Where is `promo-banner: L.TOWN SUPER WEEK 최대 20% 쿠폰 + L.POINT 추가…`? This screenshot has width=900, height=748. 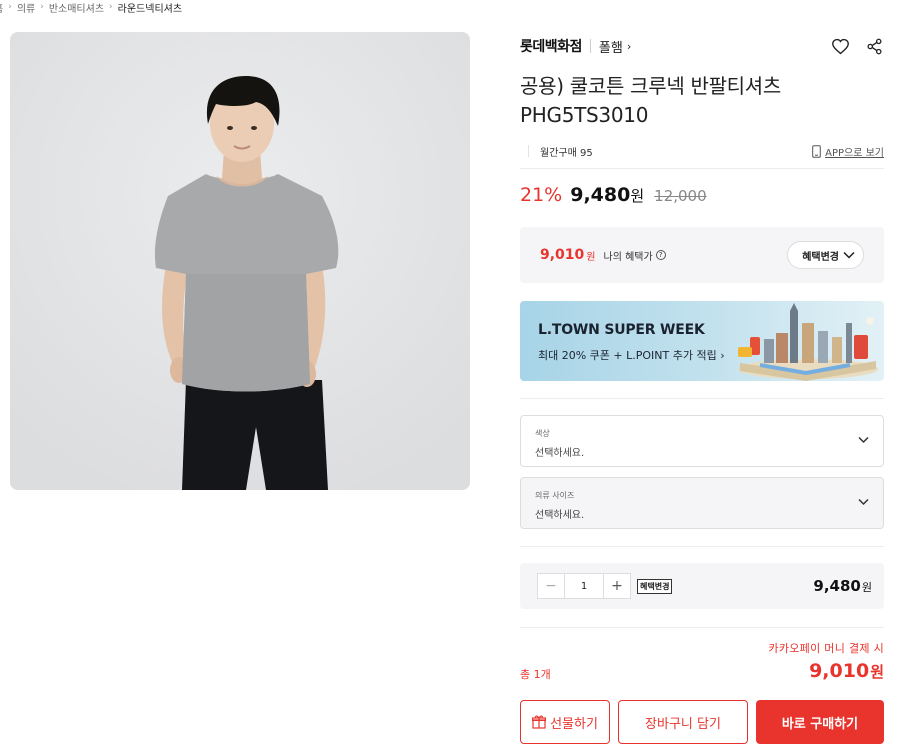 promo-banner: L.TOWN SUPER WEEK 최대 20% 쿠폰 + L.POINT 추가… is located at coordinates (702, 341).